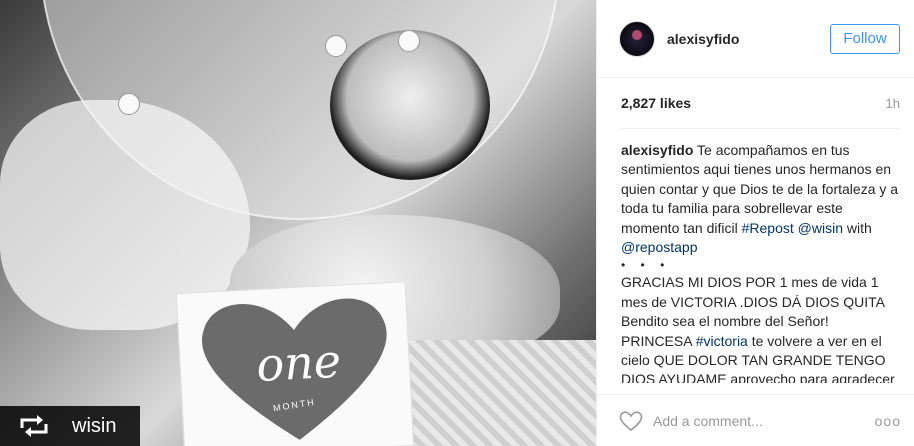 This screenshot has width=914, height=446. I want to click on caption-with: with, so click(859, 227).